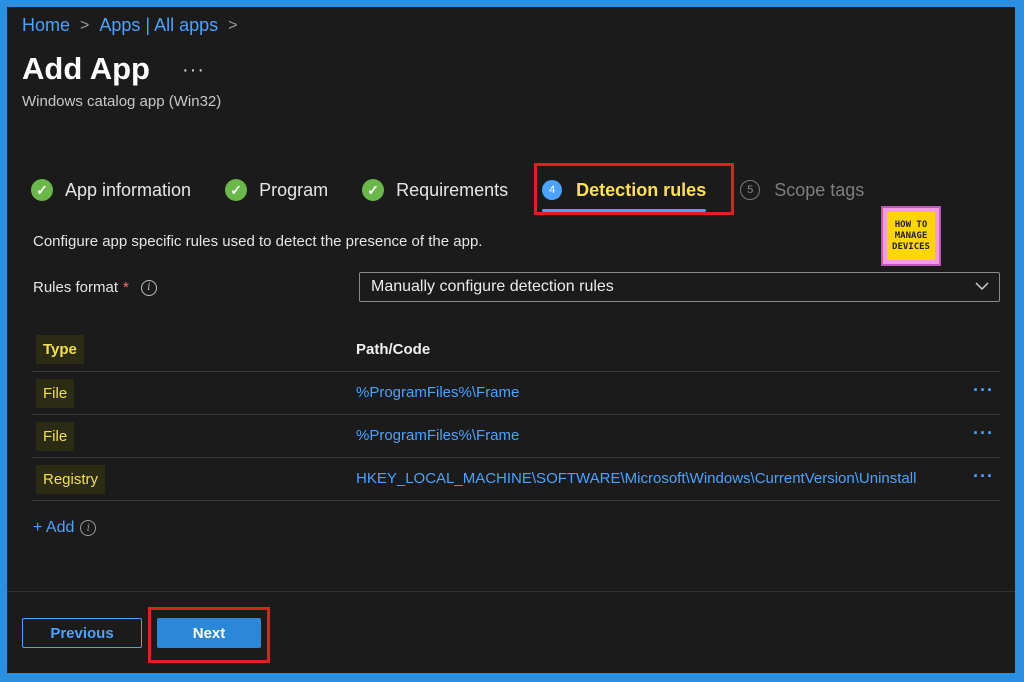 The width and height of the screenshot is (1024, 682). What do you see at coordinates (982, 286) in the screenshot?
I see `chevron-down-icon` at bounding box center [982, 286].